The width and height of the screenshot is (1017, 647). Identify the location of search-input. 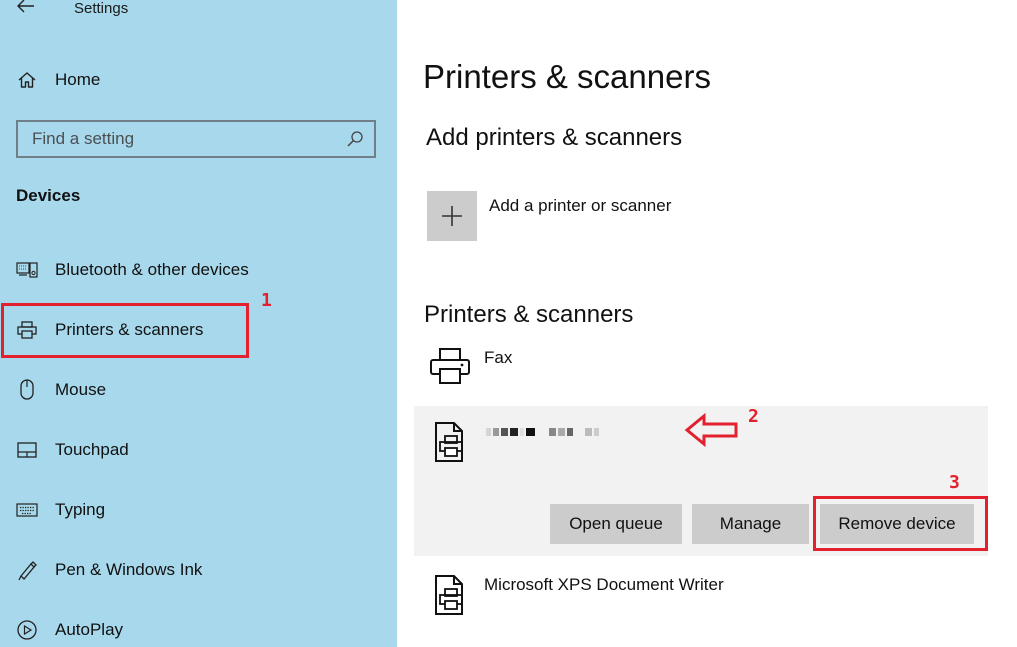
(178, 139).